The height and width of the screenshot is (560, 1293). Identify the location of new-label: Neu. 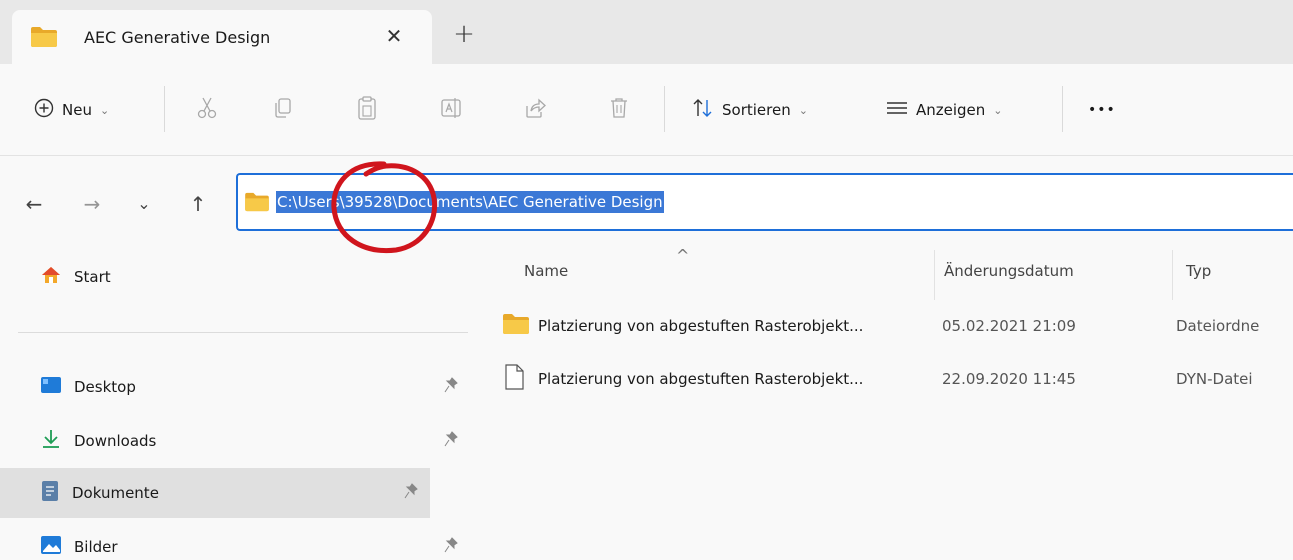
(77, 110).